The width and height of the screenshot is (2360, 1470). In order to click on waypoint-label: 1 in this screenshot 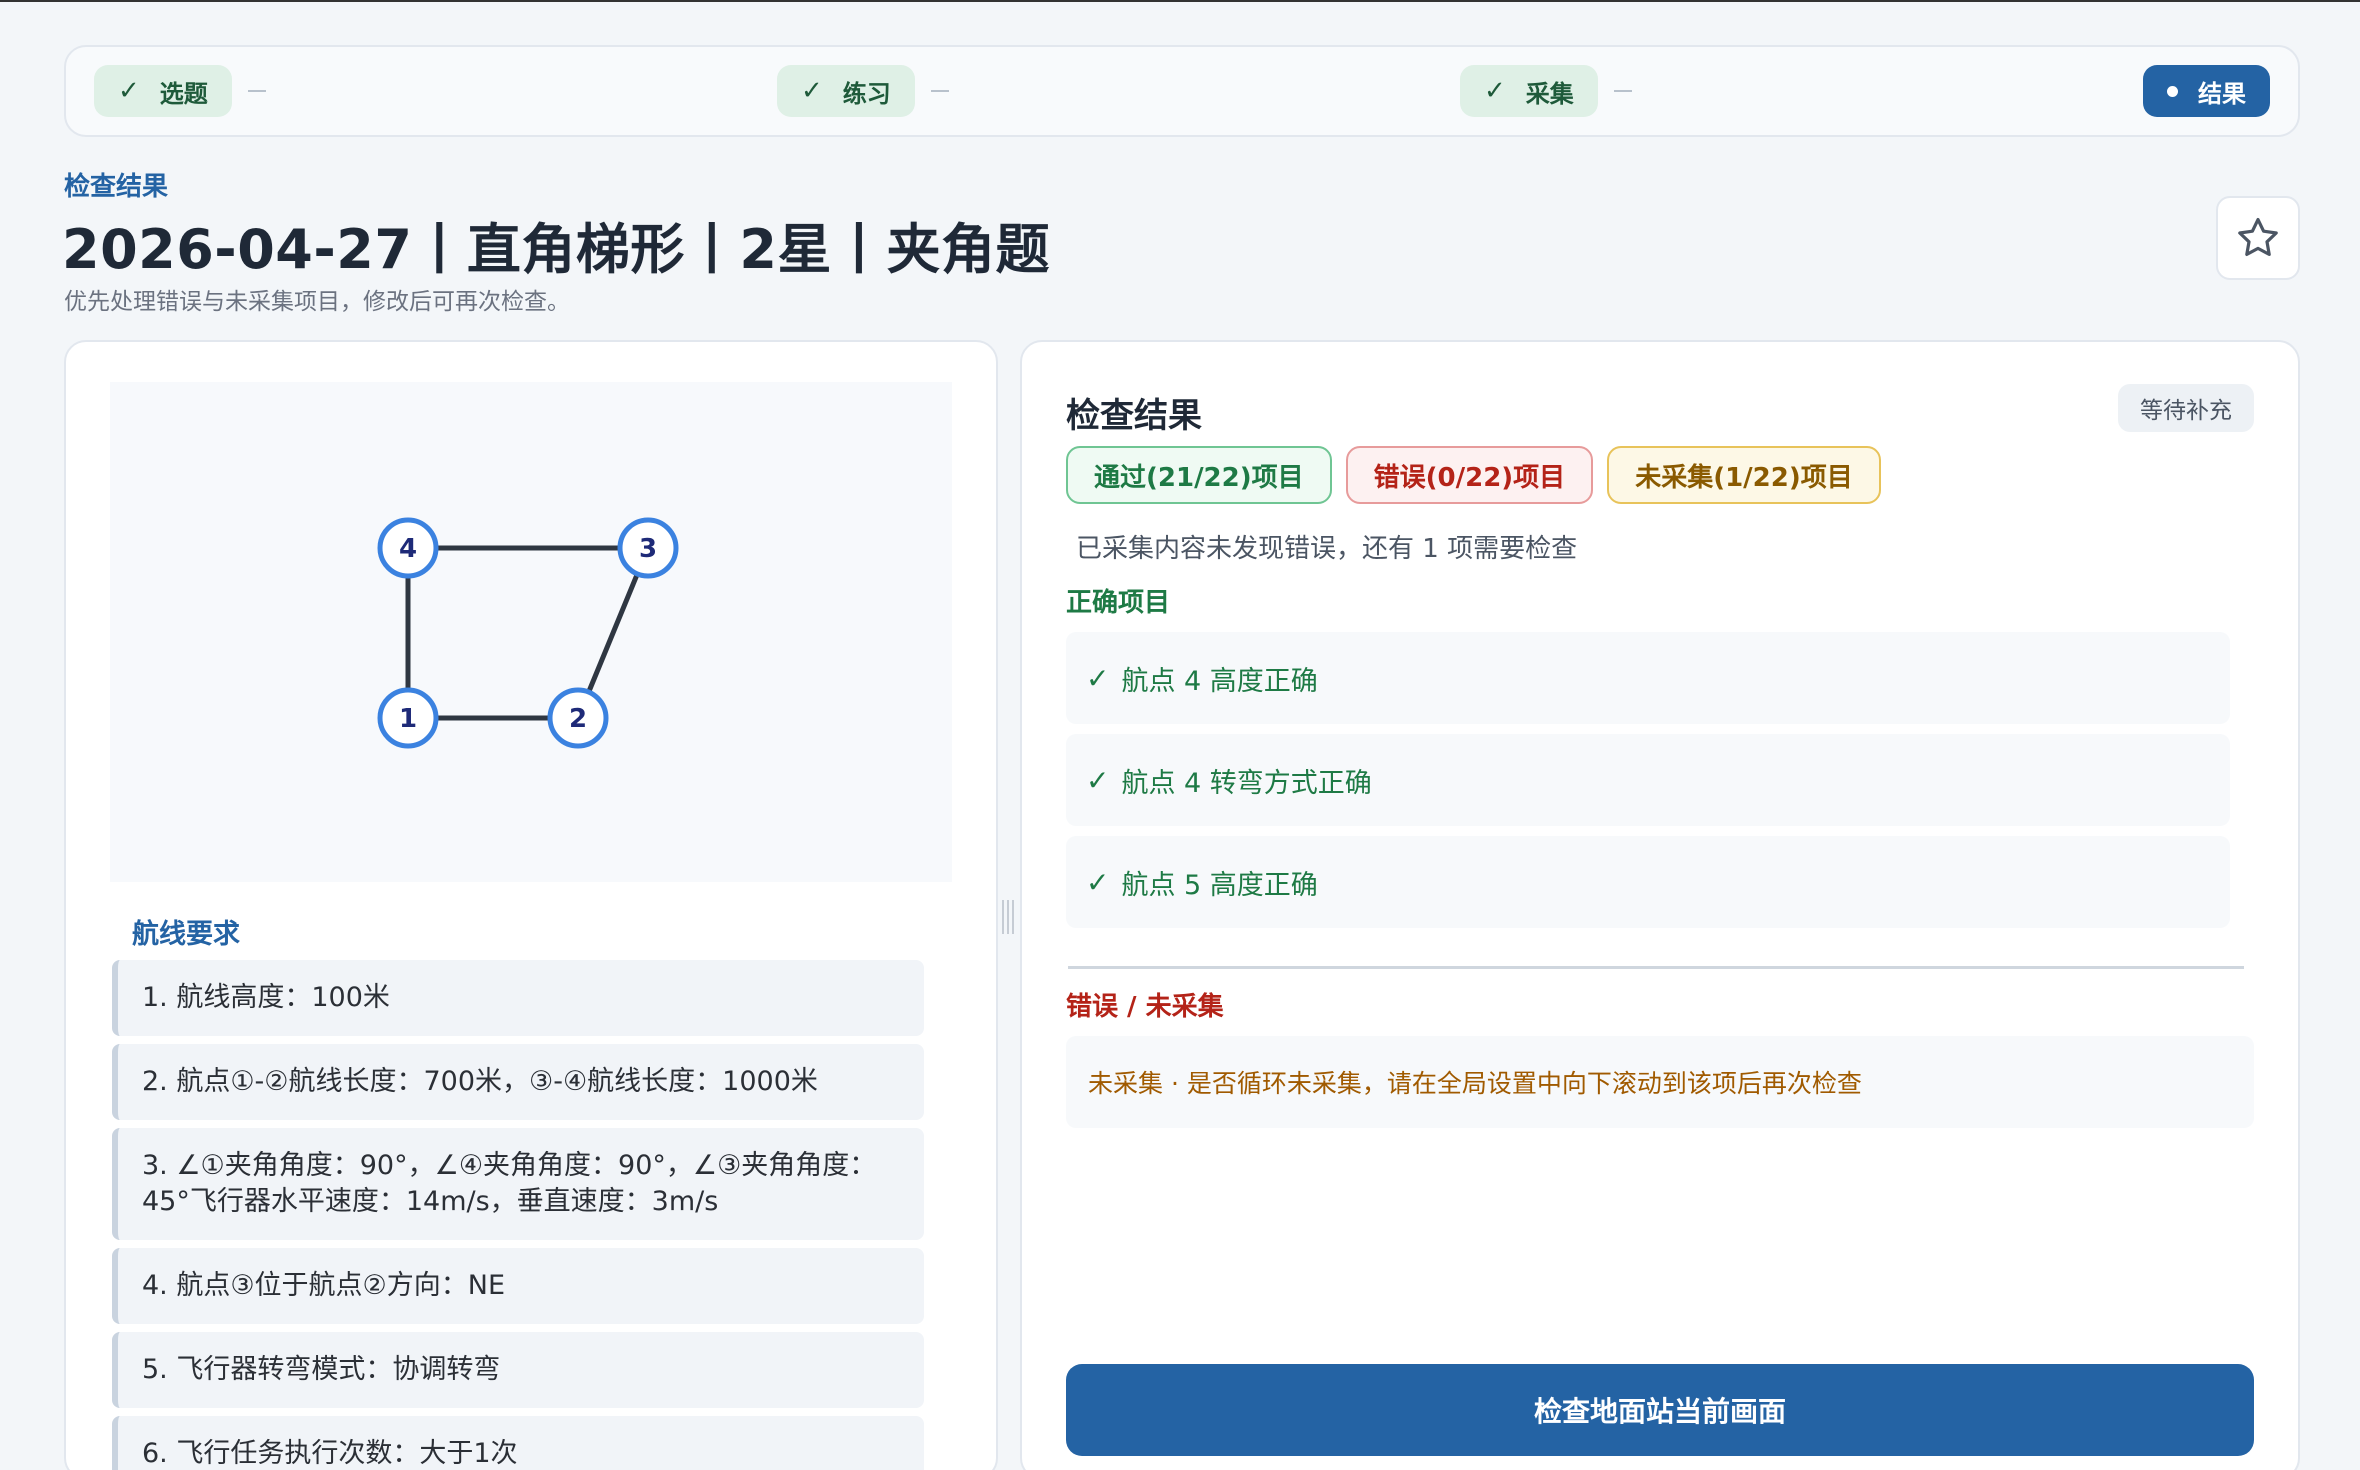, I will do `click(408, 719)`.